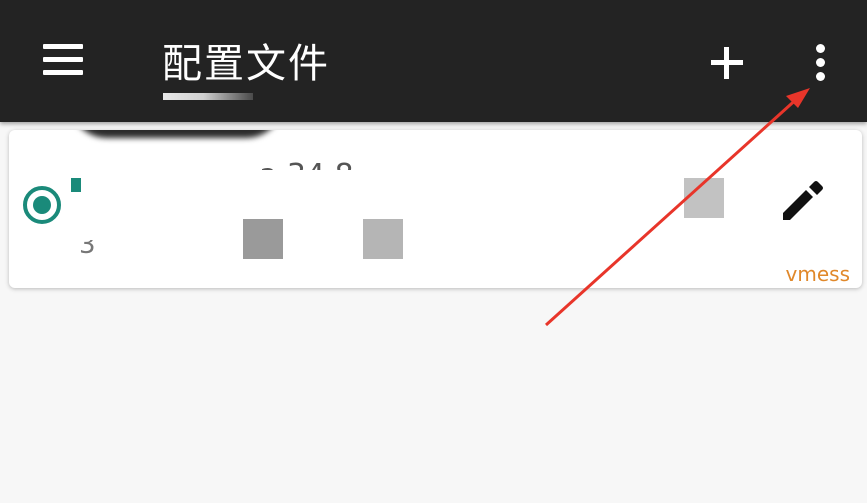 The width and height of the screenshot is (867, 503). What do you see at coordinates (821, 62) in the screenshot?
I see `more-options-button` at bounding box center [821, 62].